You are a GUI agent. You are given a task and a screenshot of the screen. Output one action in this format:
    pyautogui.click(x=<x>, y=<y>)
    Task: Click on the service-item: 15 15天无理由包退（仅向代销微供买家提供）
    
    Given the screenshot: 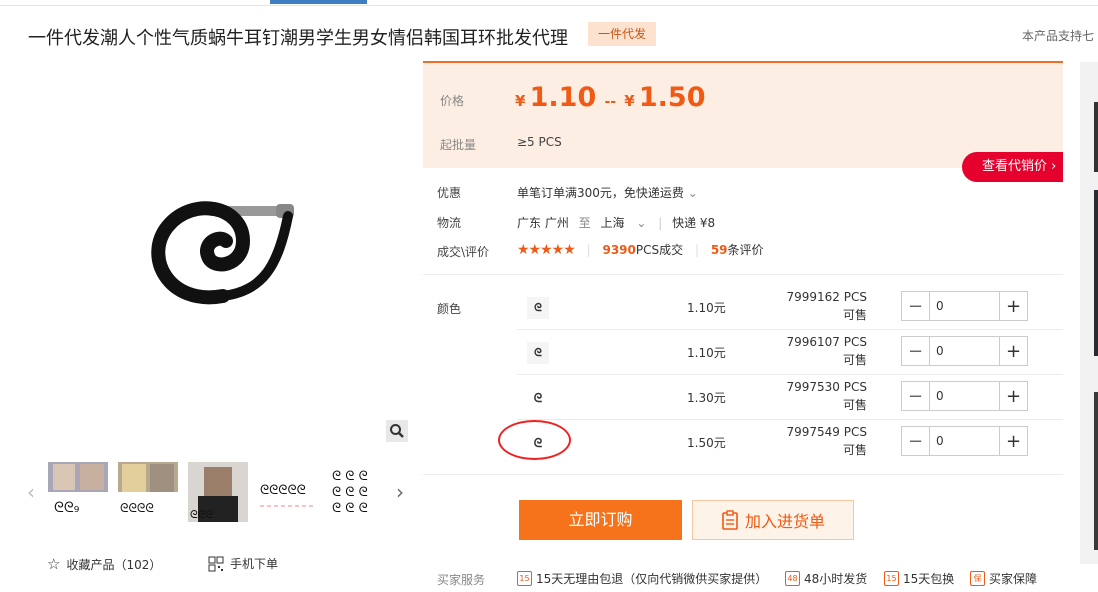 What is the action you would take?
    pyautogui.click(x=642, y=578)
    